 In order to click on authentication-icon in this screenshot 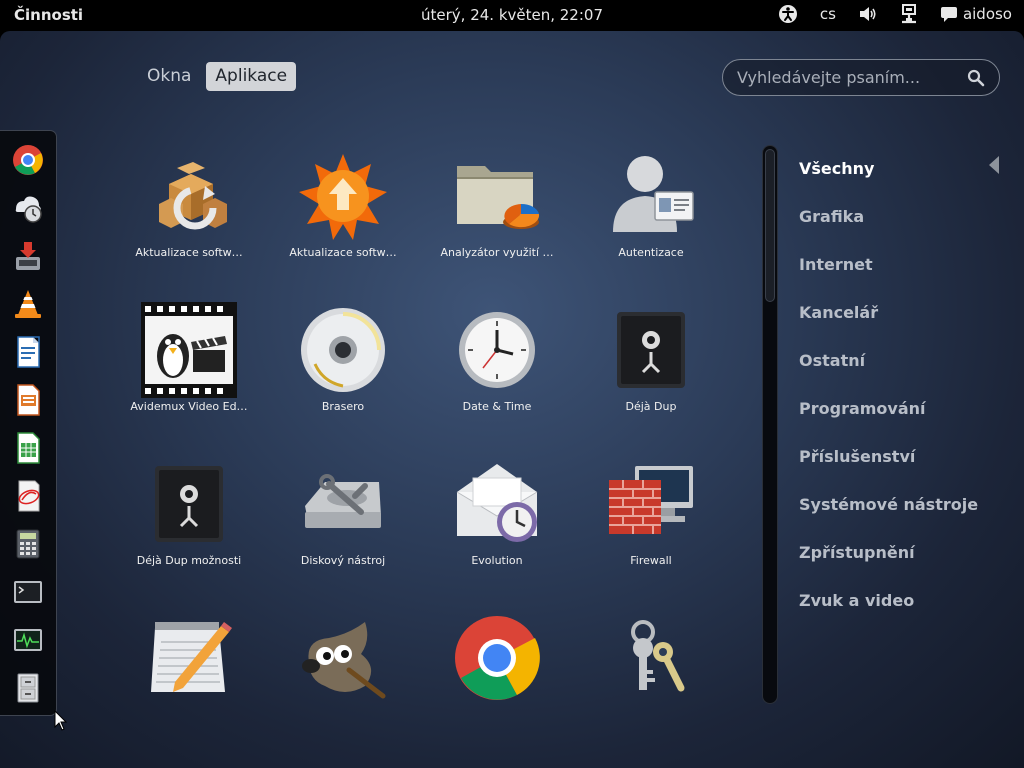, I will do `click(651, 196)`.